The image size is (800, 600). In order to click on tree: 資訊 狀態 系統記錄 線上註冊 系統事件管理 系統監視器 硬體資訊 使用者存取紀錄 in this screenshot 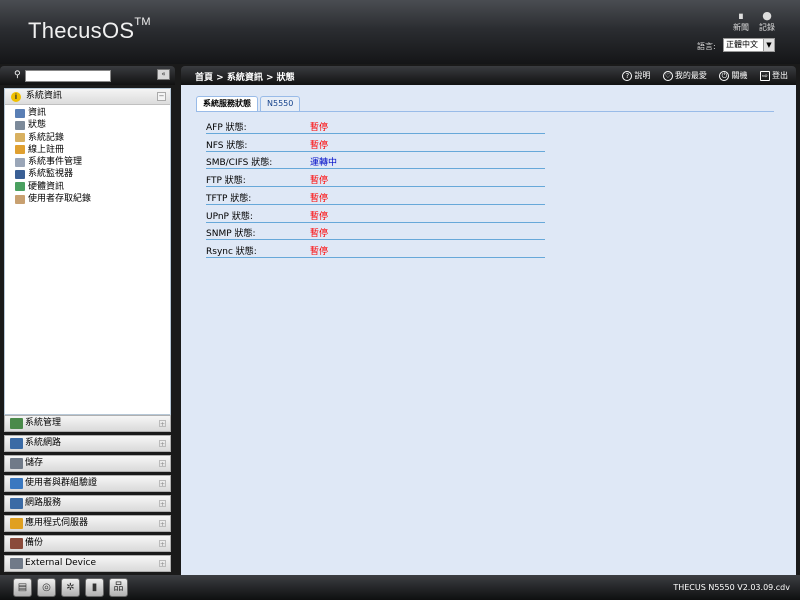, I will do `click(87, 155)`.